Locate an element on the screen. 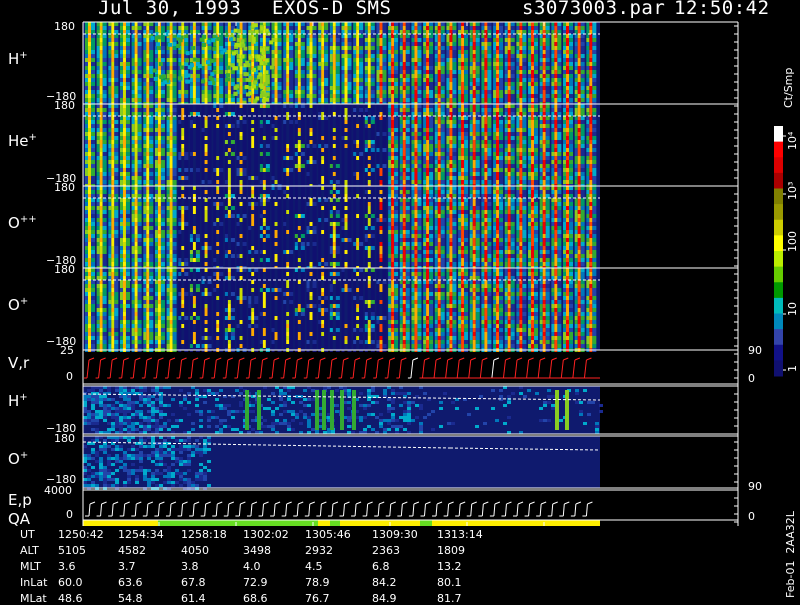 The width and height of the screenshot is (800, 605). axis-value-mlat-2: 61.4 is located at coordinates (193, 598).